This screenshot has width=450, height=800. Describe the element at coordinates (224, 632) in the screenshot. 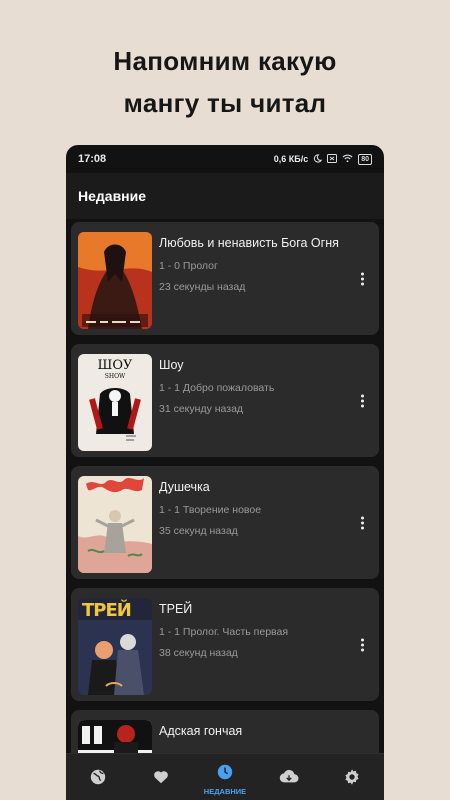

I see `chapter-label: 1 - 1 Пролог. Часть первая` at that location.